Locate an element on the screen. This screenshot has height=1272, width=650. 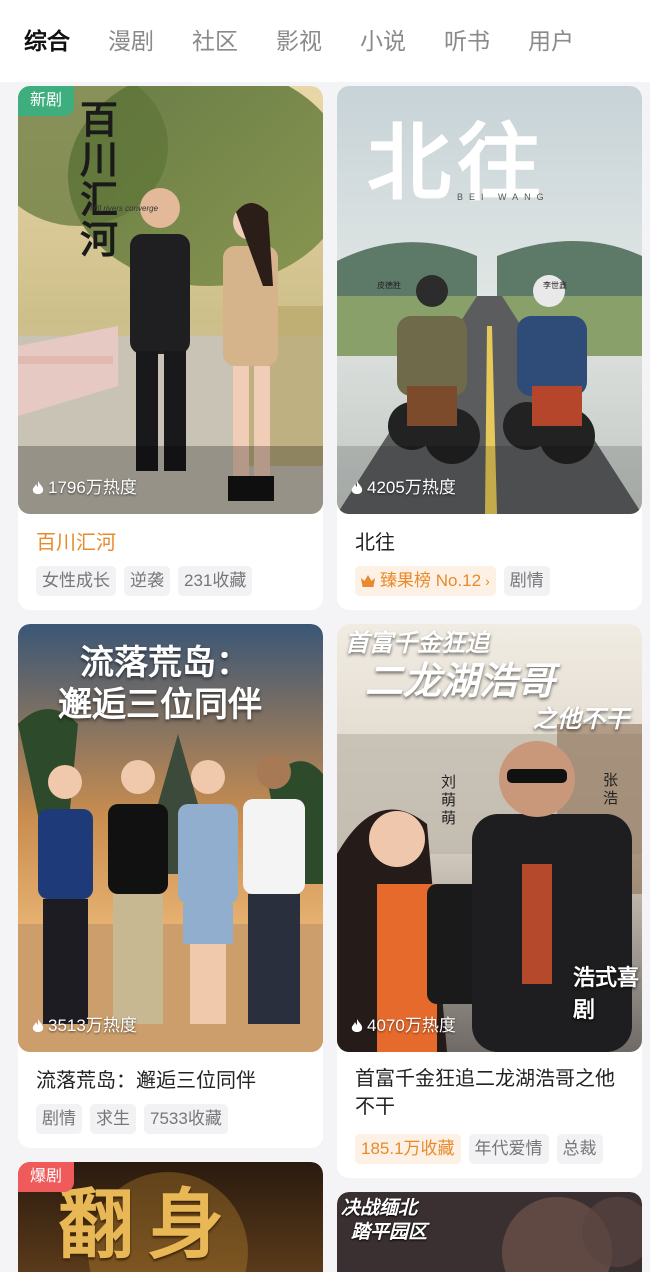
drama-card: 翻身 爆剧 is located at coordinates (170, 1217).